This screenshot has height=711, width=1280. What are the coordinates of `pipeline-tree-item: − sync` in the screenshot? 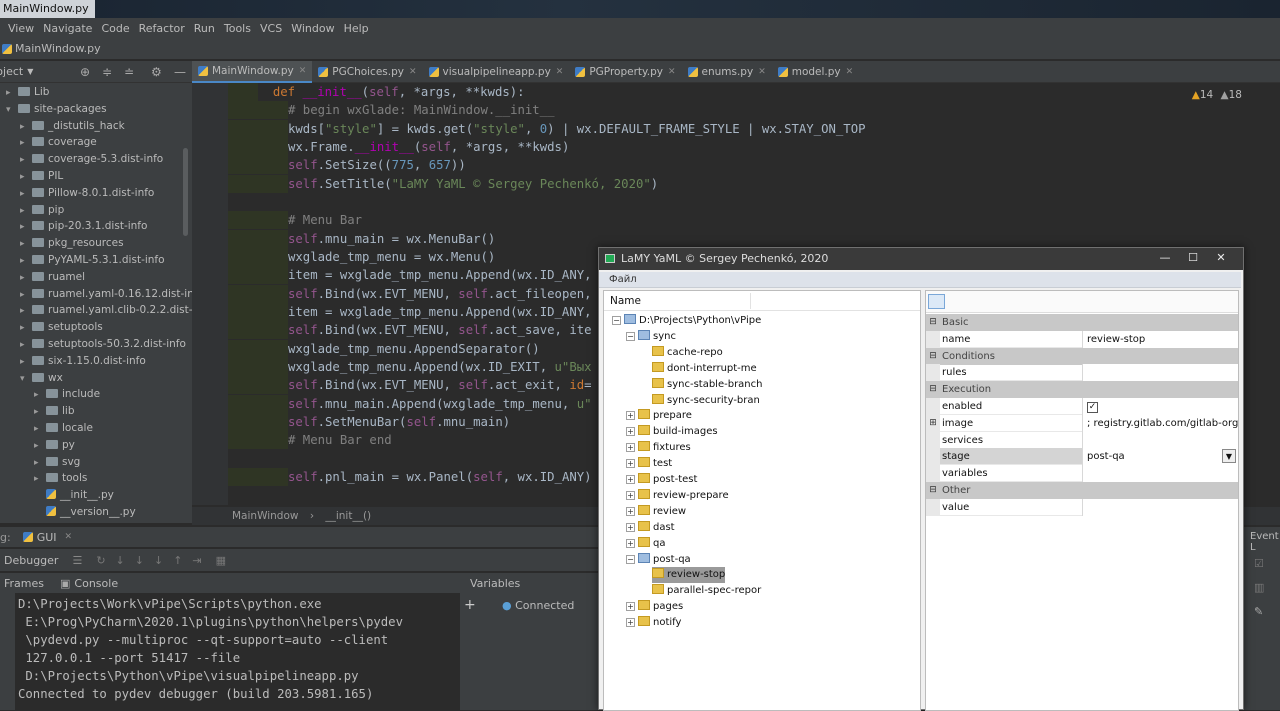 It's located at (651, 337).